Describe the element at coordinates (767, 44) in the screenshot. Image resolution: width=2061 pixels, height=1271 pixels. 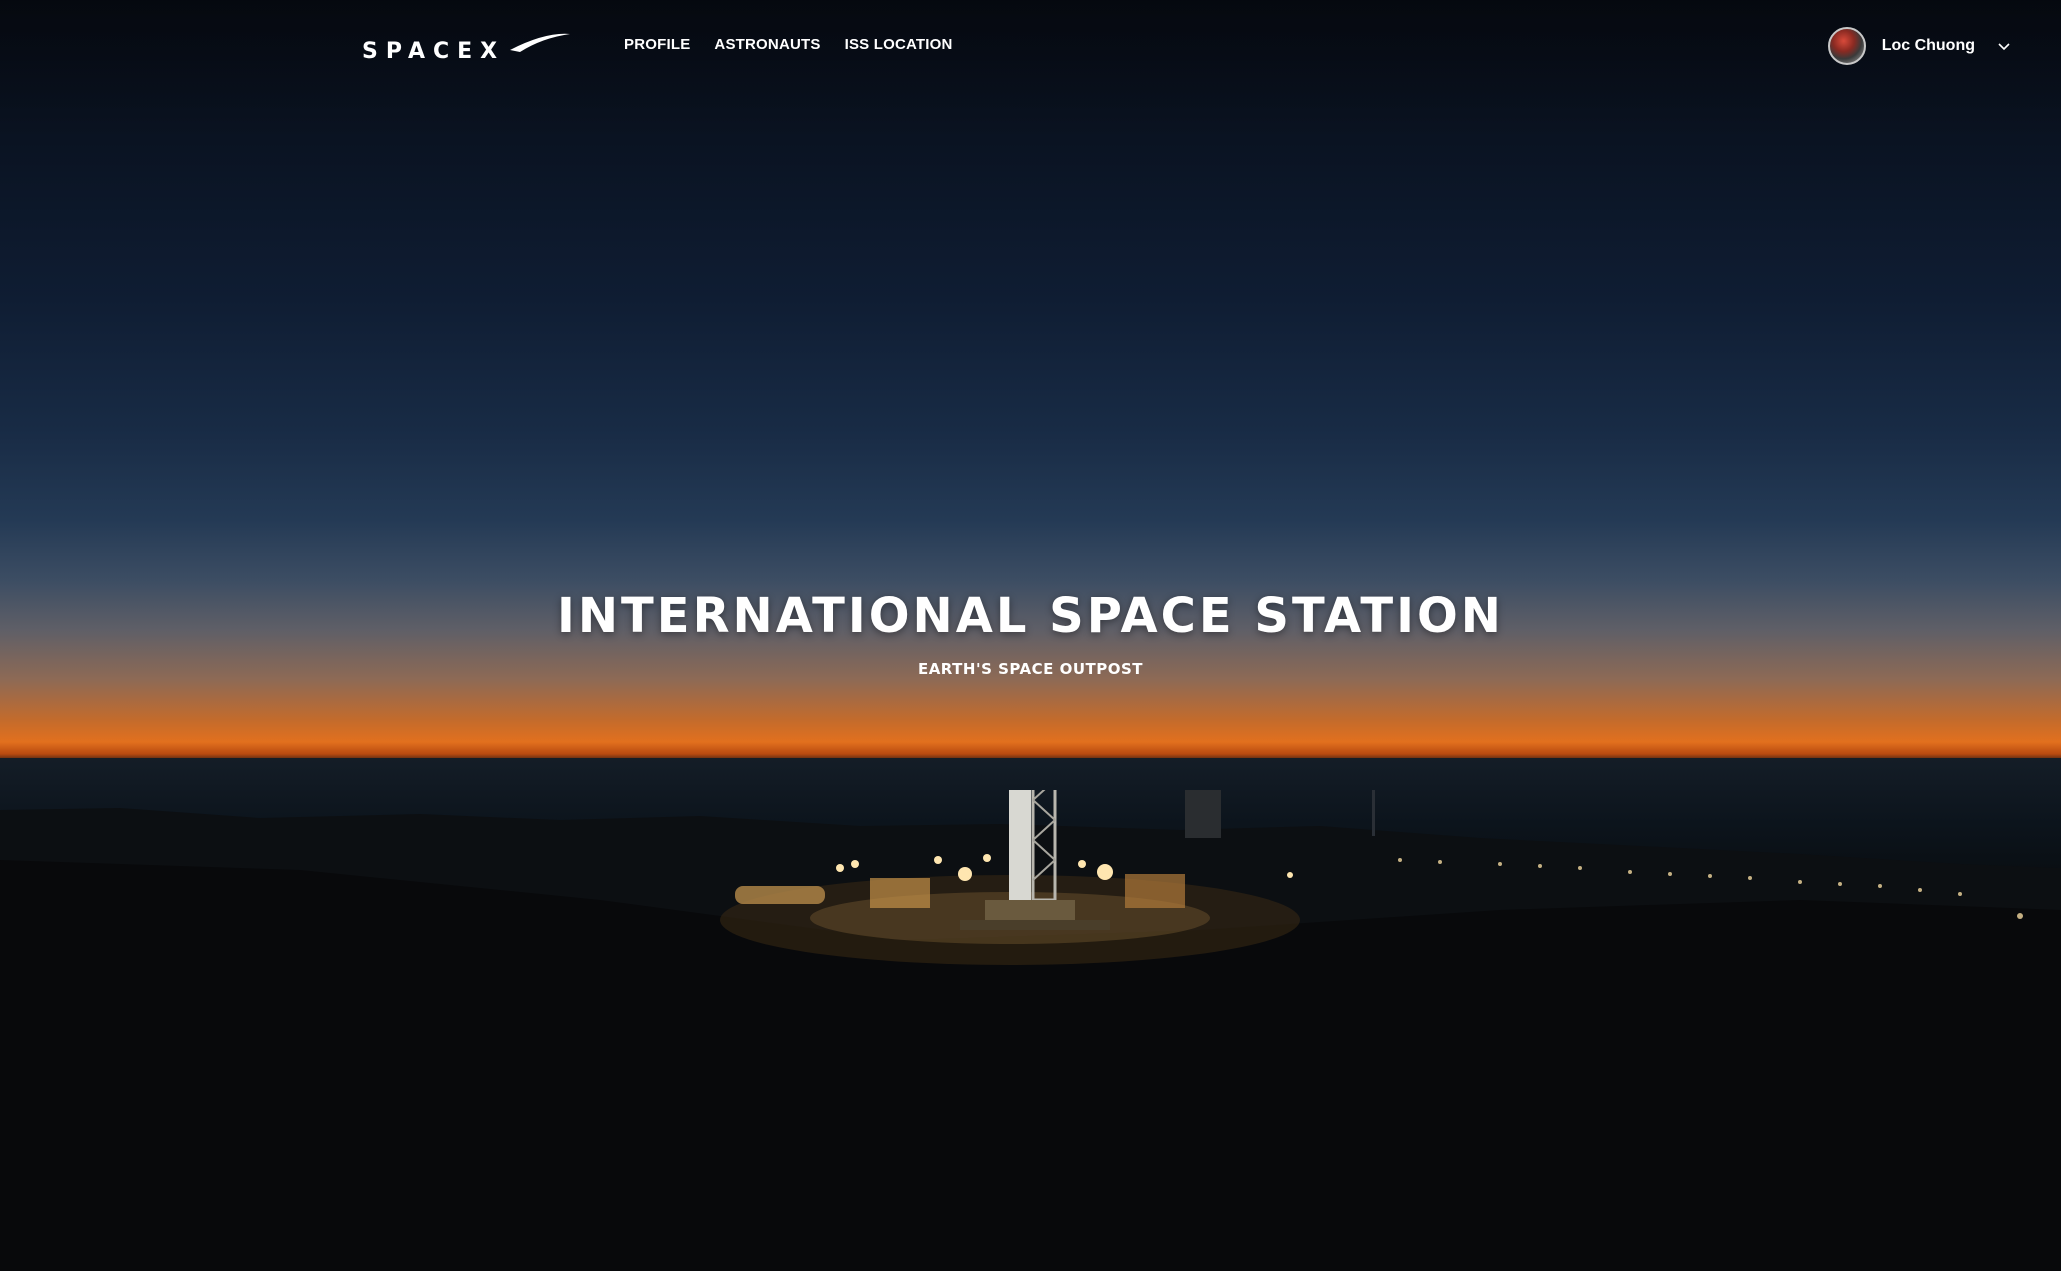
I see `nav-astronauts: ASTRONAUTS` at that location.